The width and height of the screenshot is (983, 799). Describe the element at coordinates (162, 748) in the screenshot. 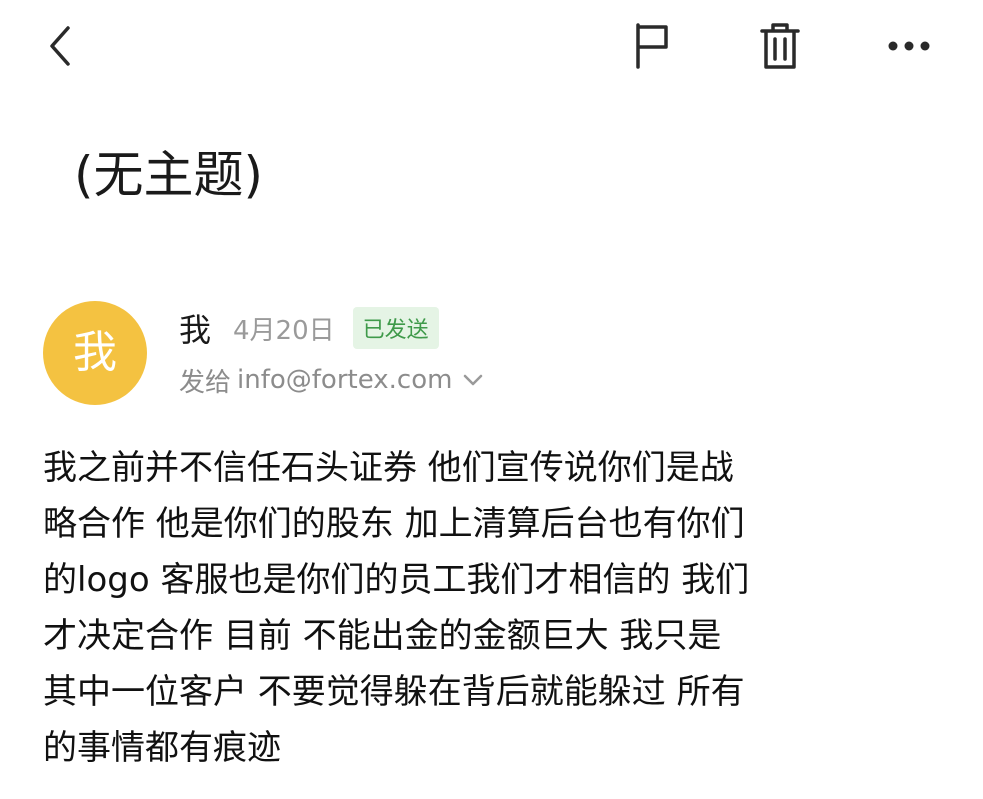

I see `body-line: 的事情都有痕迹` at that location.